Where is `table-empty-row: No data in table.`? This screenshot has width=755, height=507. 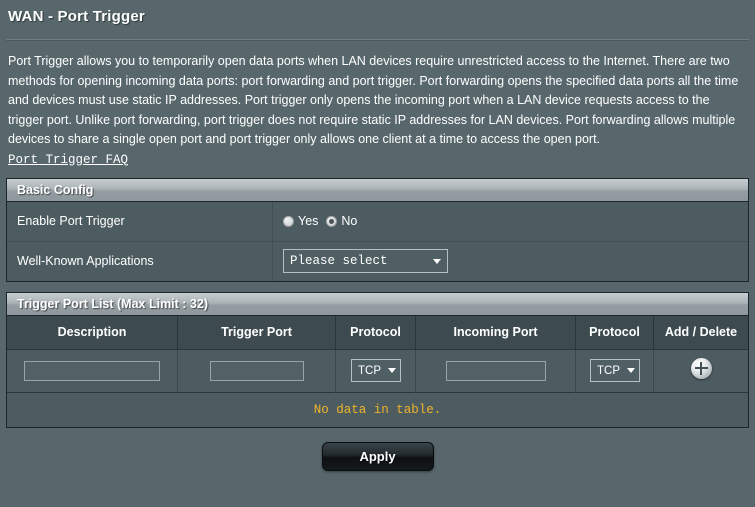
table-empty-row: No data in table. is located at coordinates (377, 409).